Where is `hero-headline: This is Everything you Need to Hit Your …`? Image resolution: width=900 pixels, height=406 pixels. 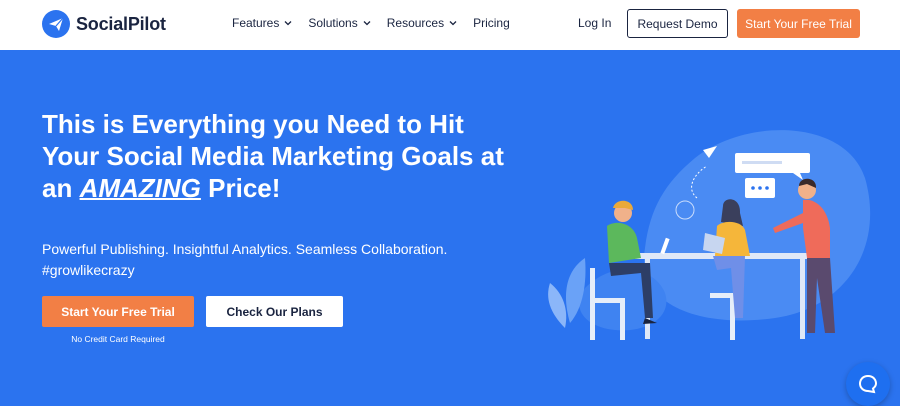 hero-headline: This is Everything you Need to Hit Your … is located at coordinates (282, 156).